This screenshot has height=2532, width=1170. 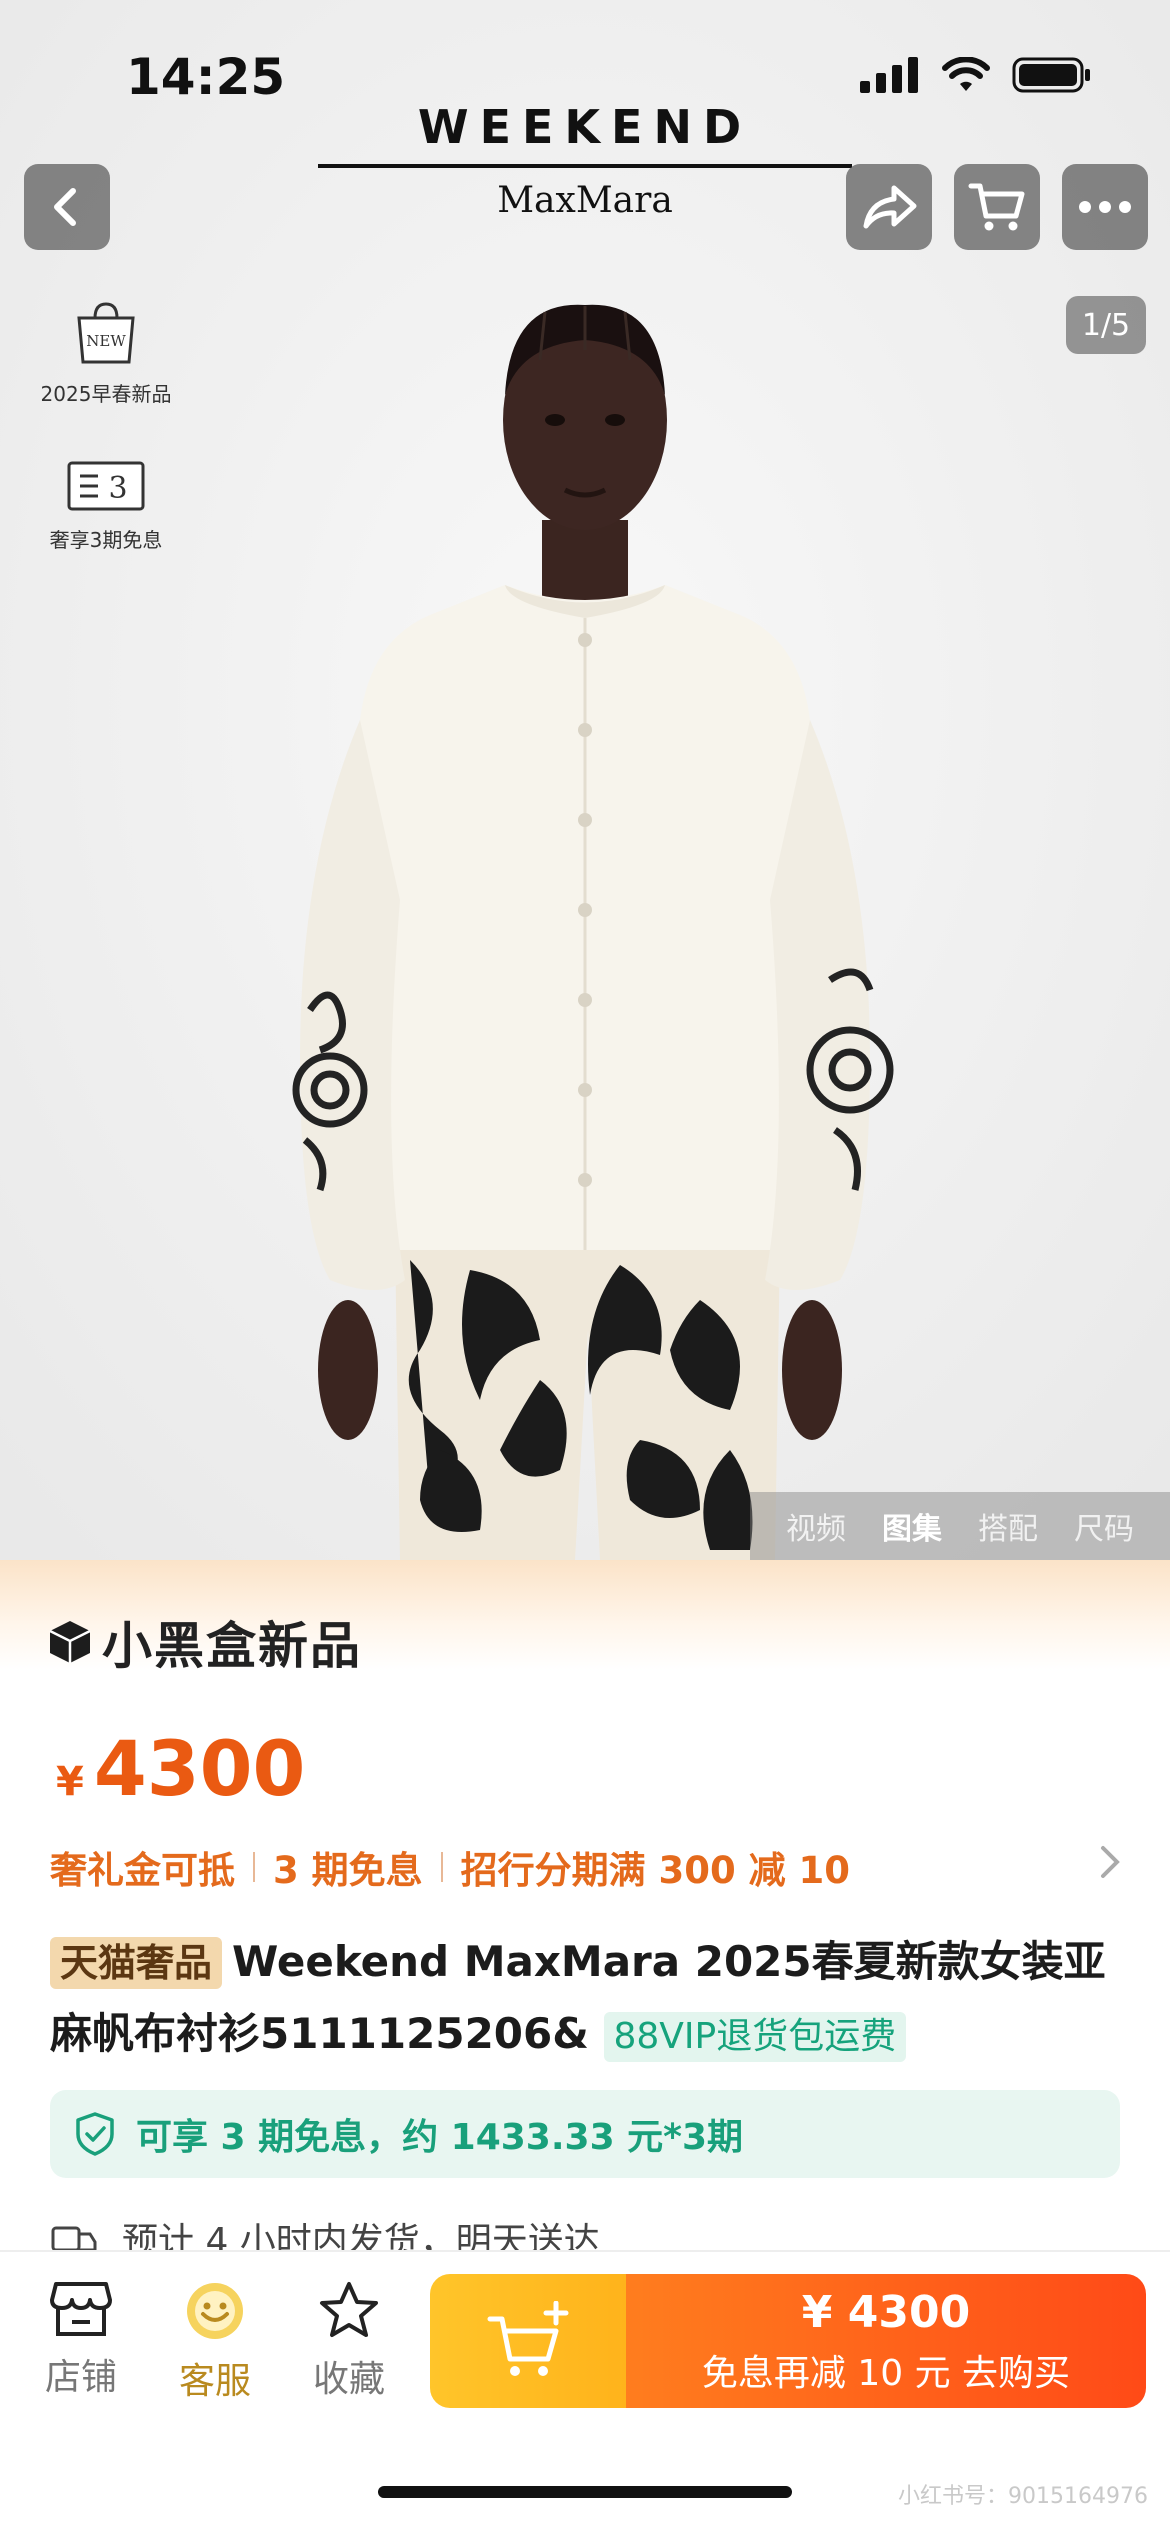 What do you see at coordinates (585, 160) in the screenshot?
I see `brand-logo: WEEKEND MaxMara` at bounding box center [585, 160].